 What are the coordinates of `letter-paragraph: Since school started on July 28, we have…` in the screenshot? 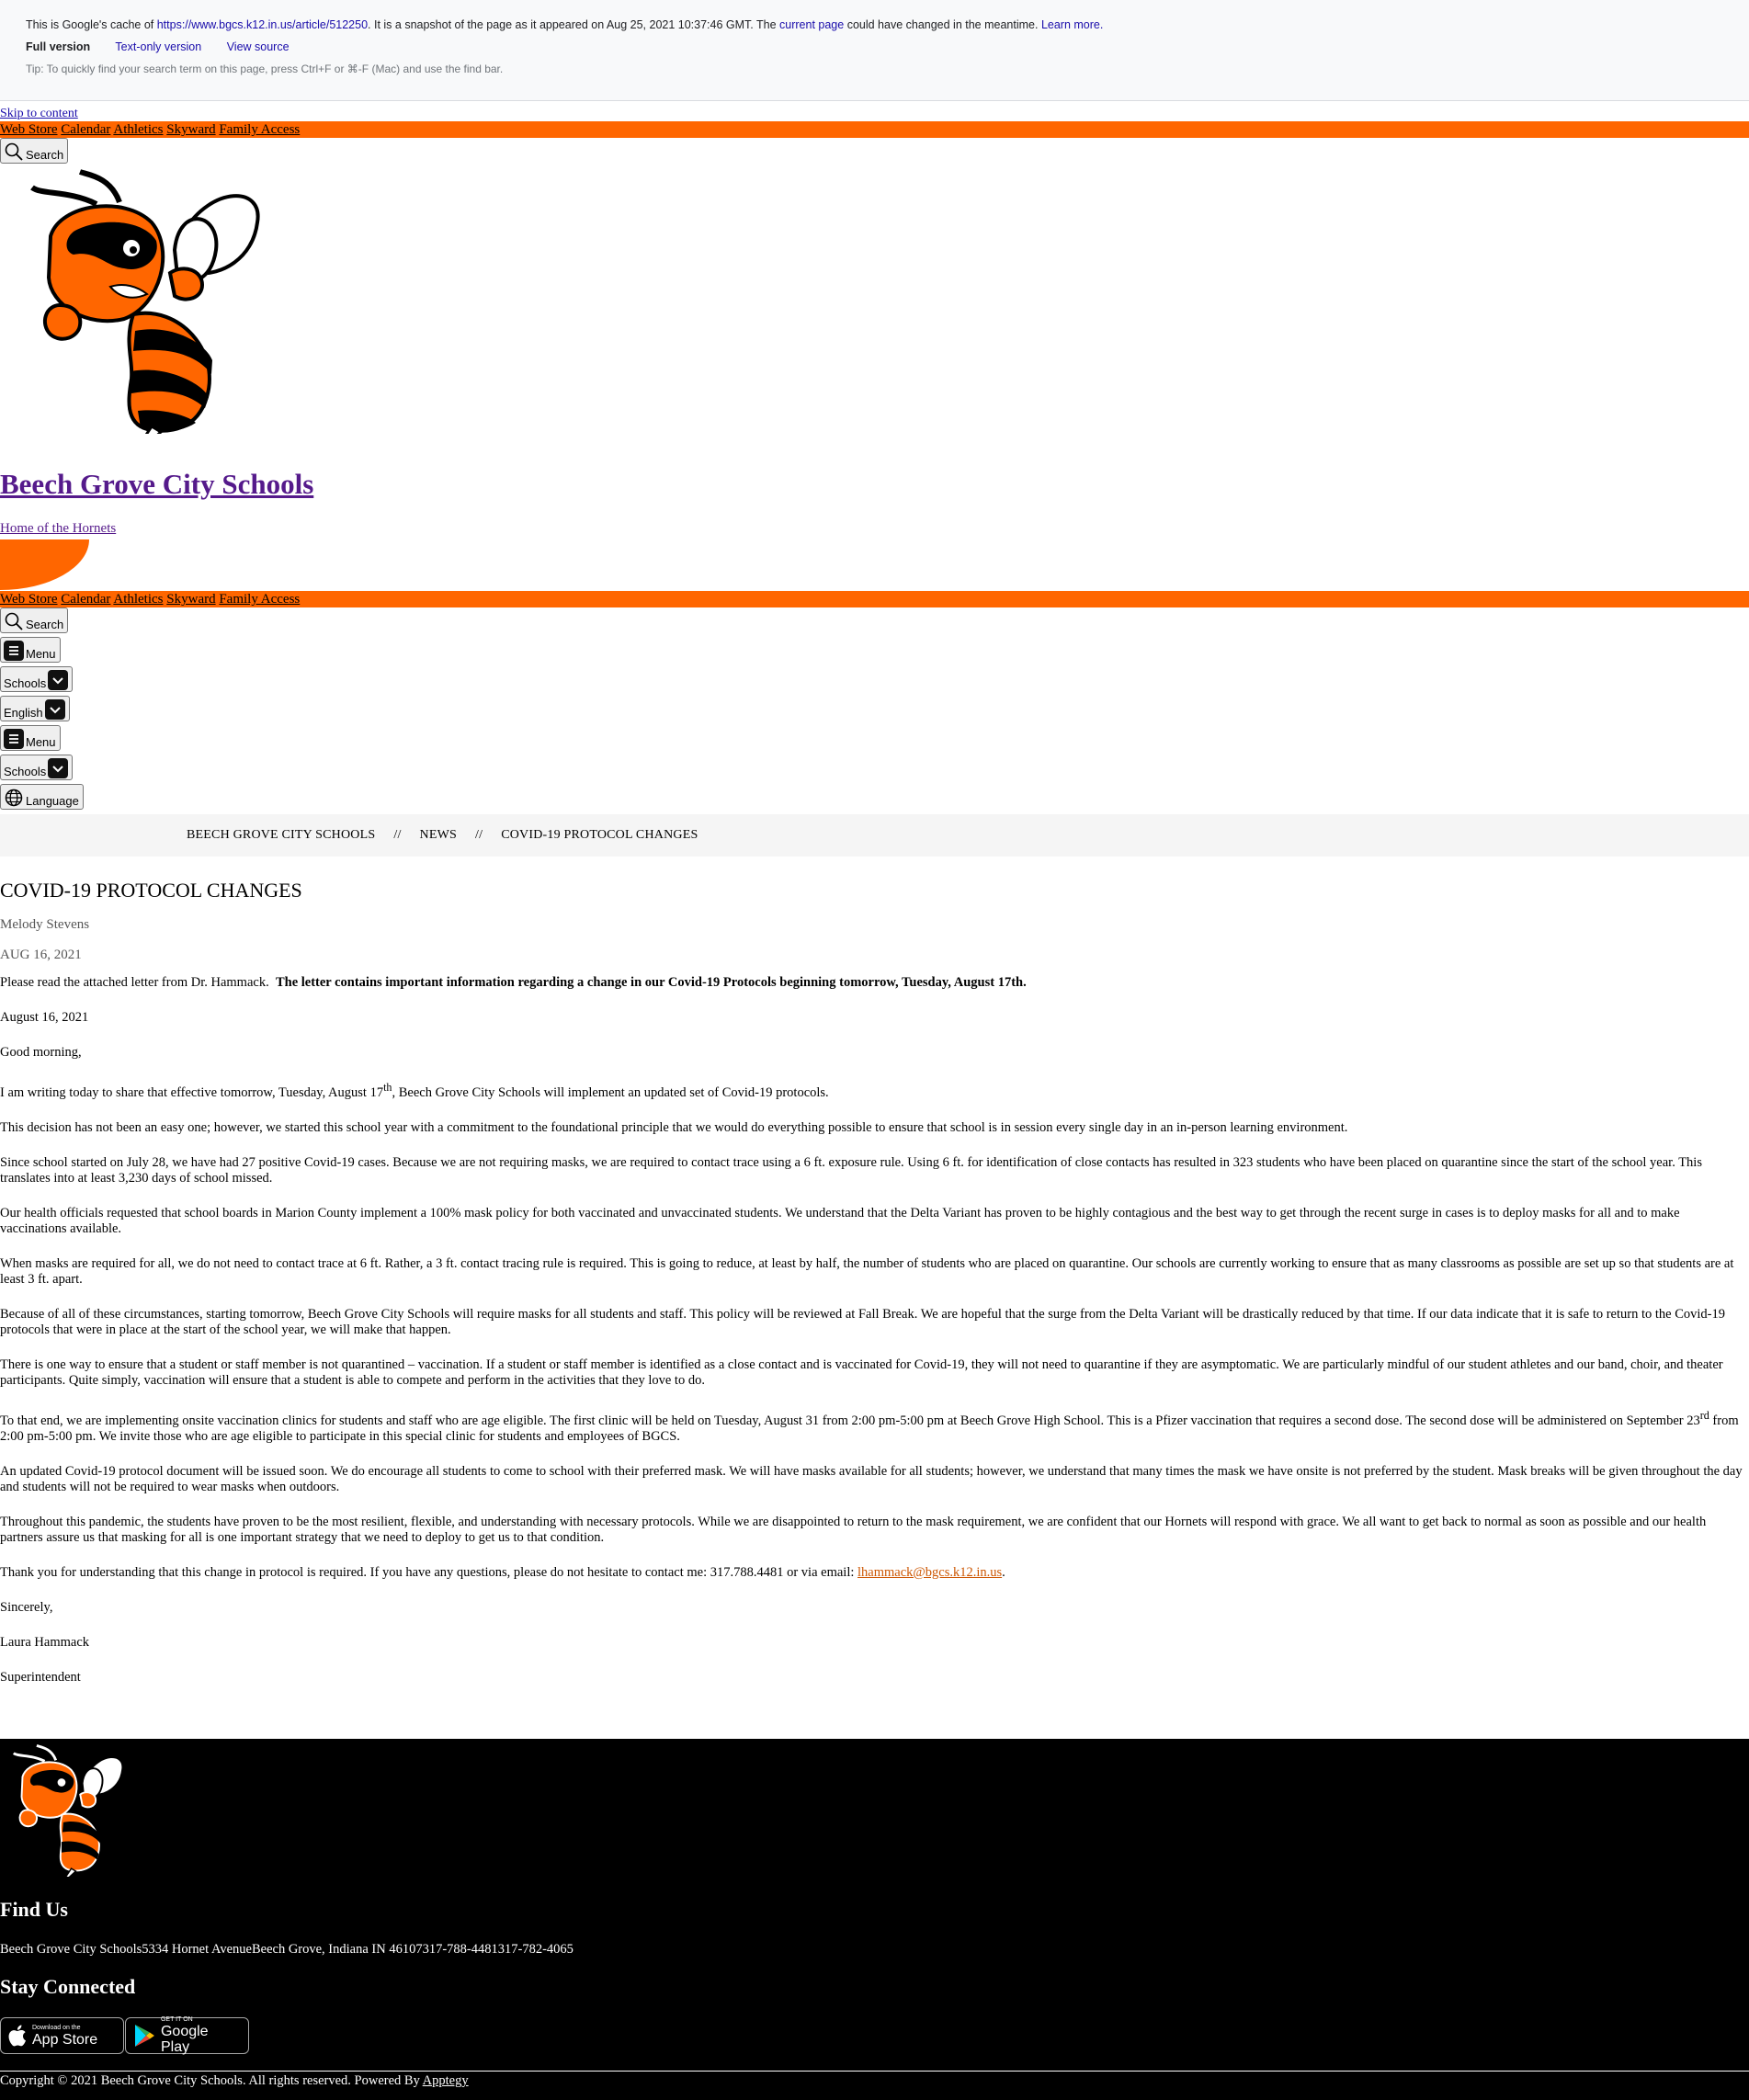 It's located at (851, 1170).